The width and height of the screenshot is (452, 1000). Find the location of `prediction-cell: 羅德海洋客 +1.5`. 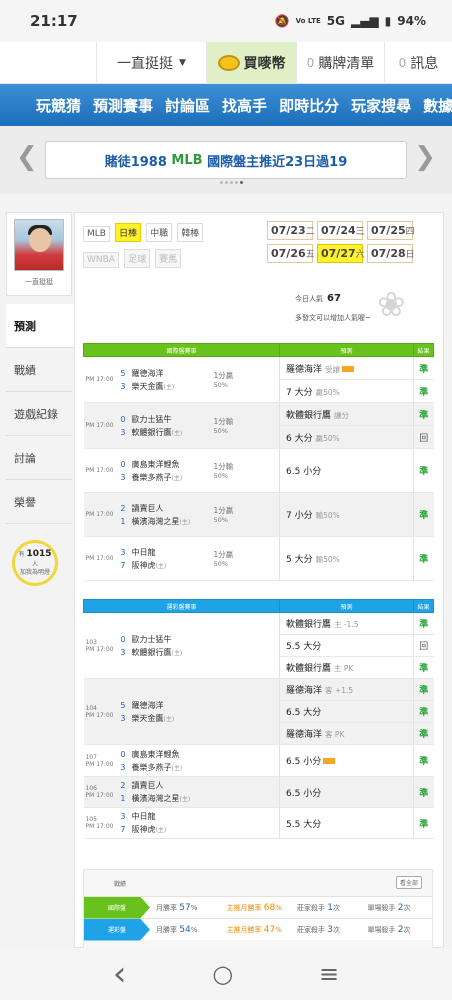

prediction-cell: 羅德海洋客 +1.5 is located at coordinates (347, 689).